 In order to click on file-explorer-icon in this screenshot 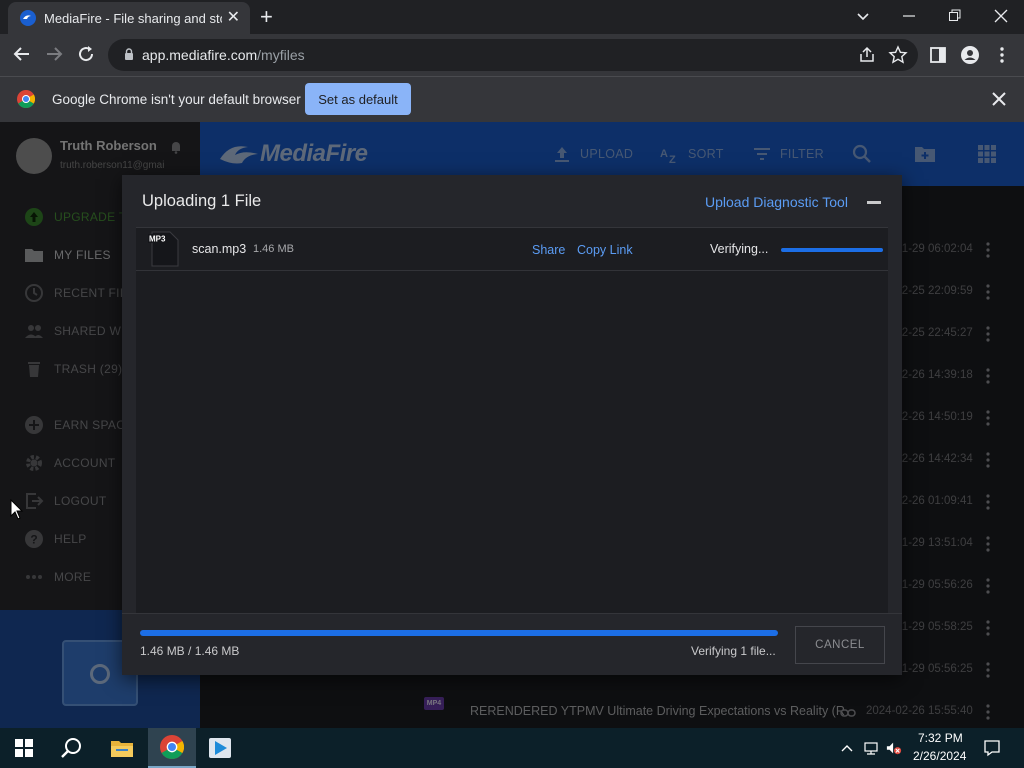, I will do `click(122, 749)`.